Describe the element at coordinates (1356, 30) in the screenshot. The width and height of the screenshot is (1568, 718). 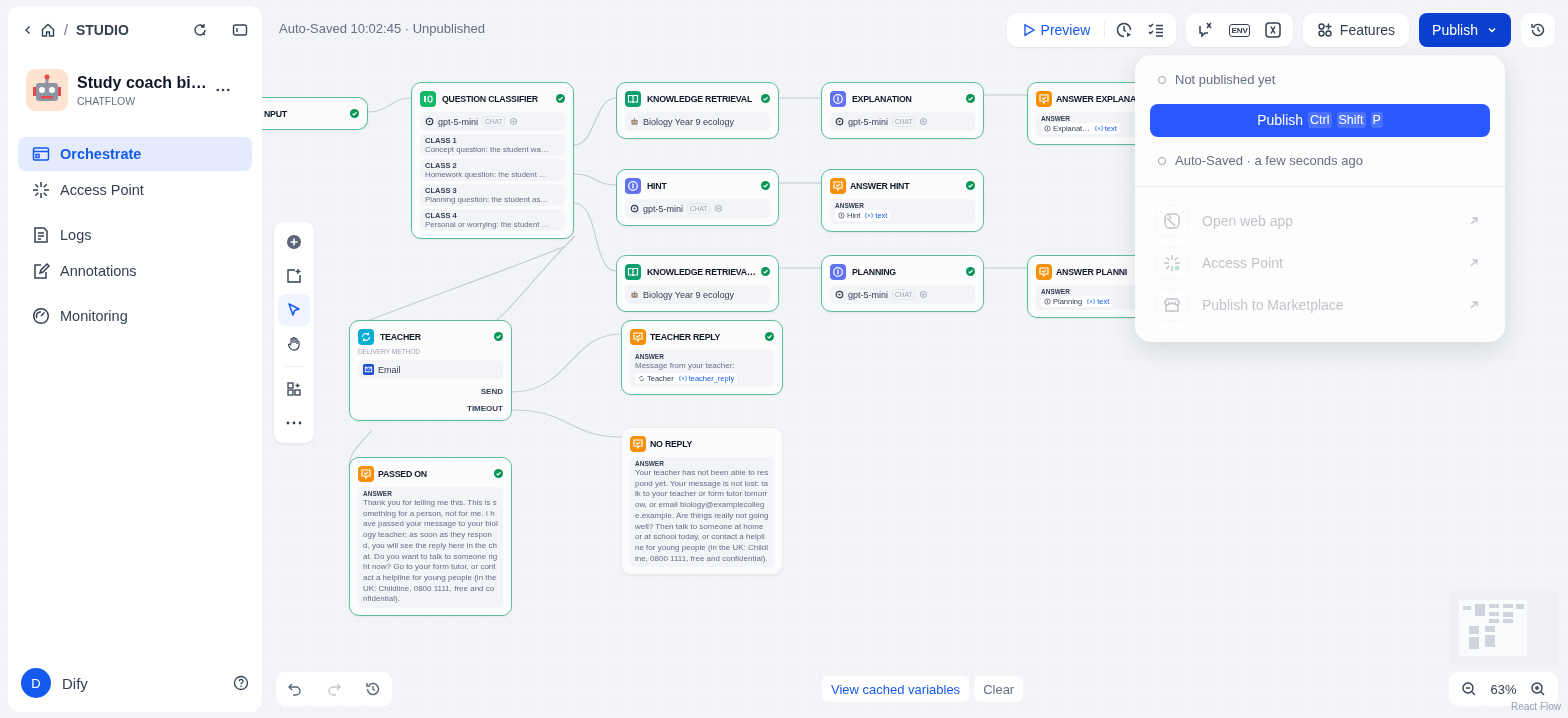
I see `features-button: Features` at that location.